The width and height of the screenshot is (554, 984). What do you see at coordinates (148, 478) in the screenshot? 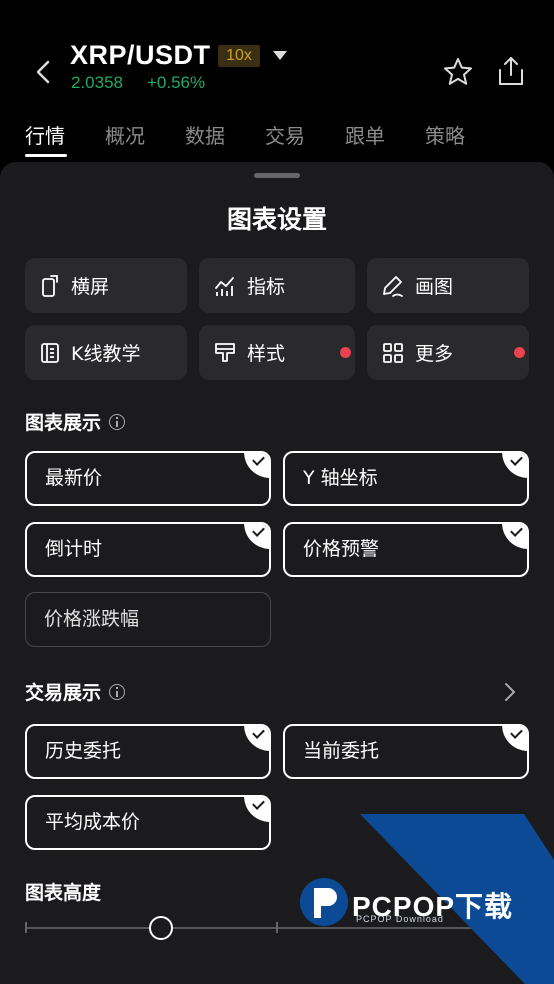
I see `option-last-price: 最新价` at bounding box center [148, 478].